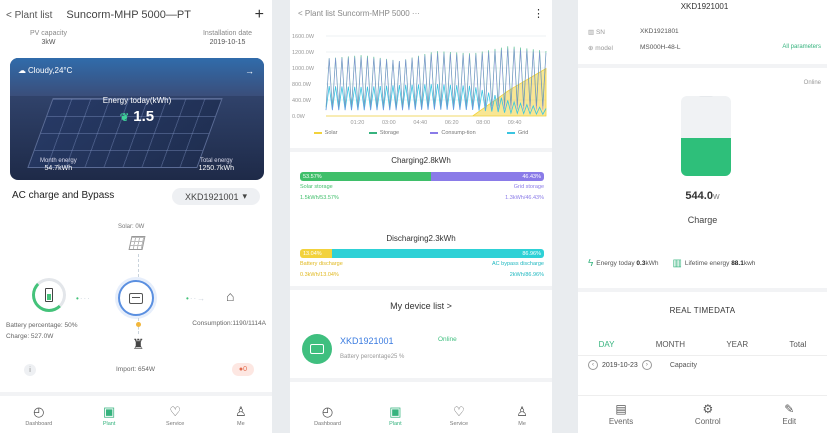 The image size is (827, 433). Describe the element at coordinates (243, 369) in the screenshot. I see `alarm-badge: ● 0` at that location.